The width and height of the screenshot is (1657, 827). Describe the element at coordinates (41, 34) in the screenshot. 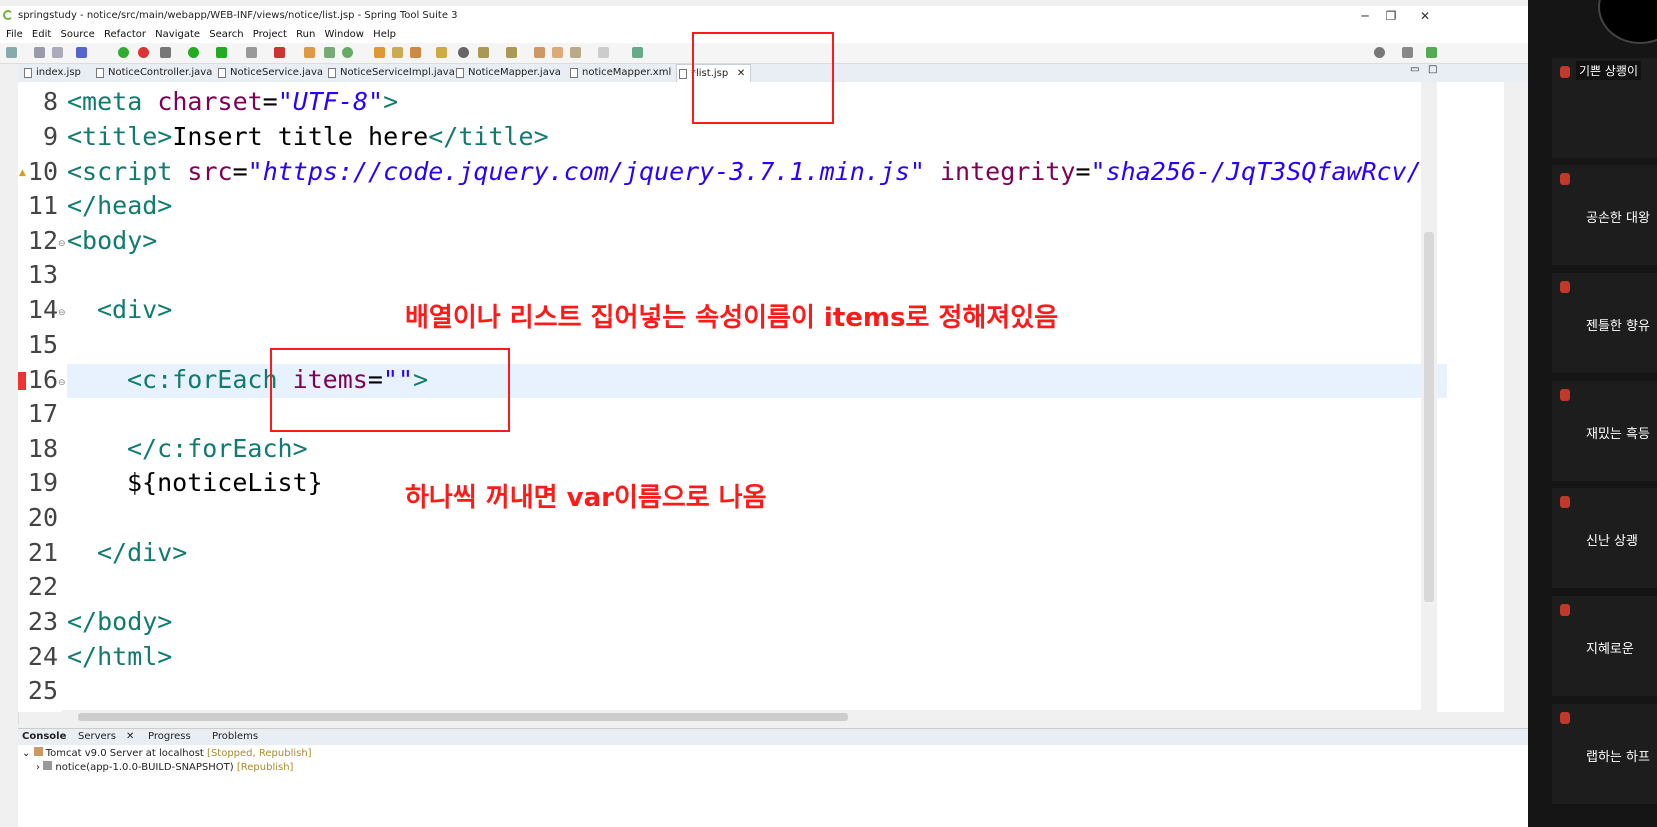

I see `menu-edit: Edit` at that location.